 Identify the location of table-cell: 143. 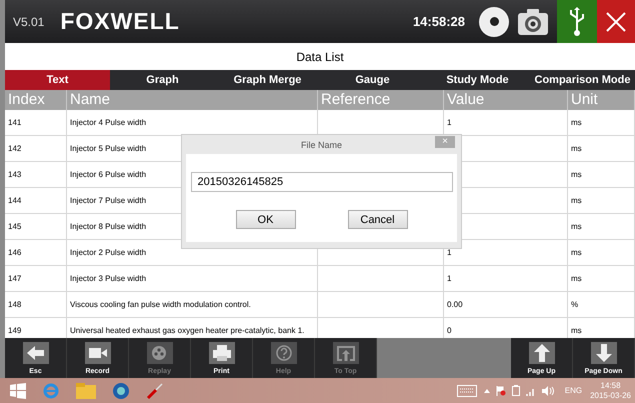
(36, 175).